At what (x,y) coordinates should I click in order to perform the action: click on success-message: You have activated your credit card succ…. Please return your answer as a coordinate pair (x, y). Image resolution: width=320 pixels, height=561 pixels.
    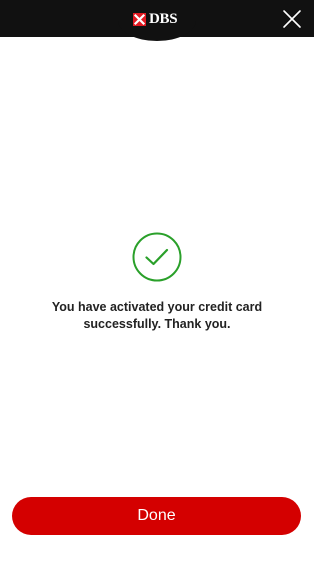
    Looking at the image, I should click on (157, 315).